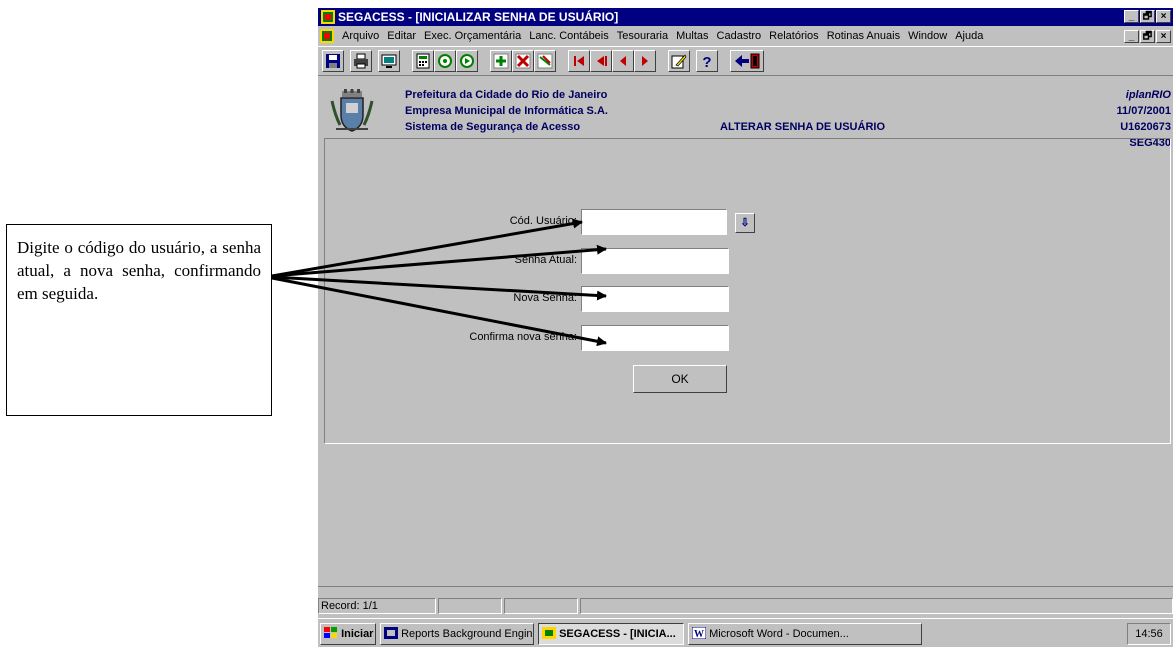 The image size is (1173, 647). I want to click on record-indicator: Record: 1/1, so click(377, 606).